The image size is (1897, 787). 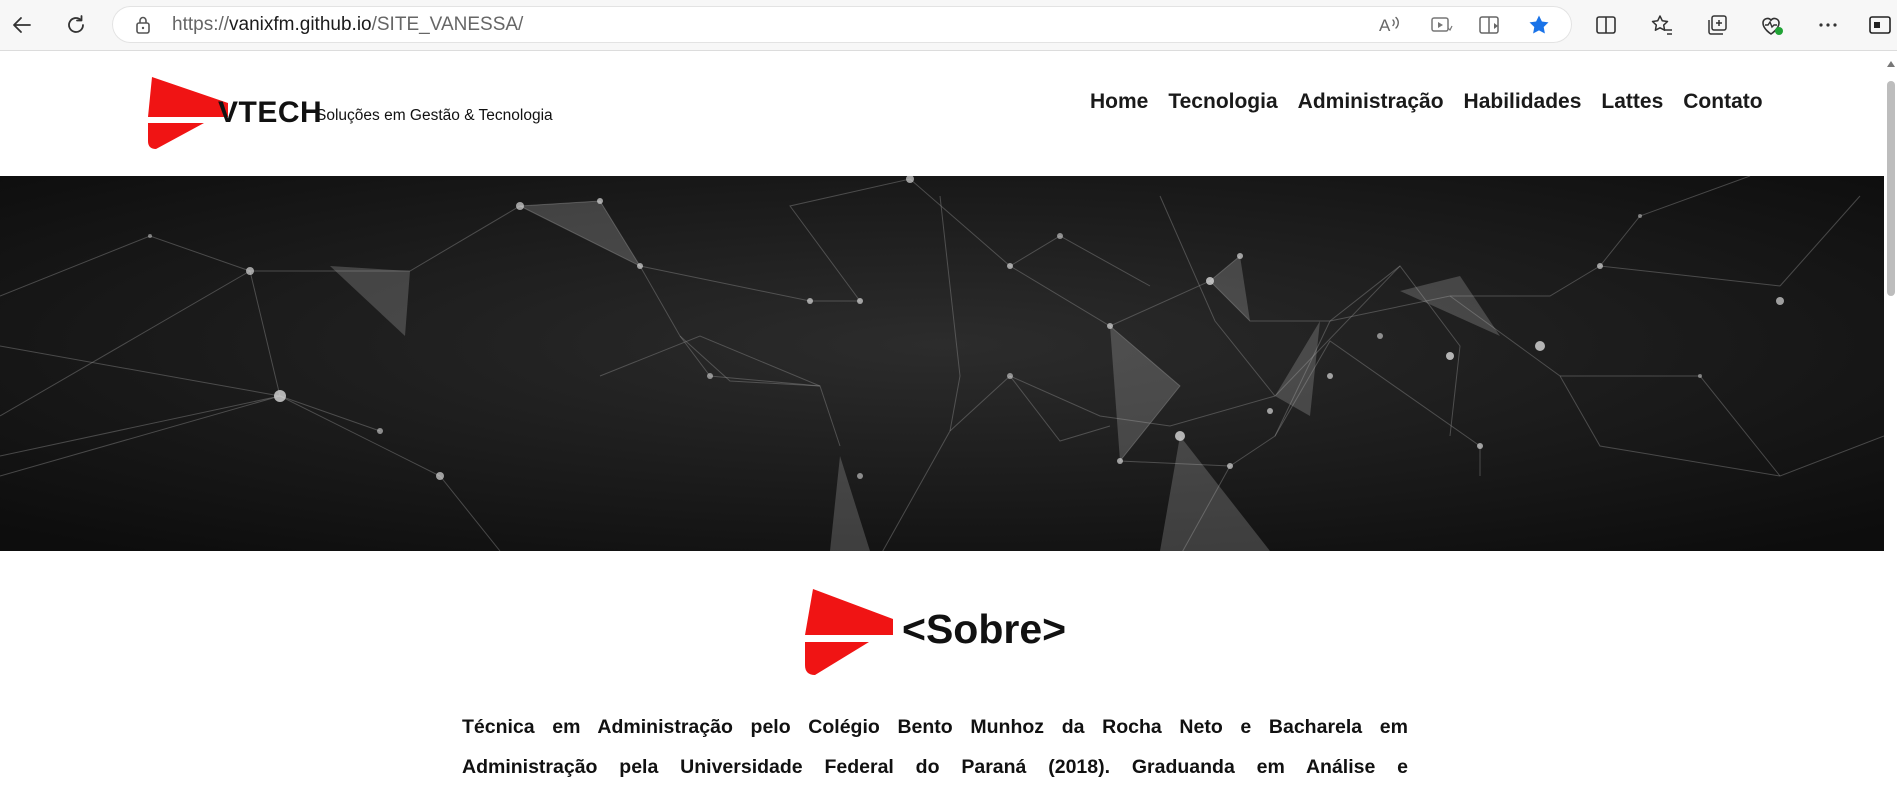 What do you see at coordinates (434, 115) in the screenshot?
I see `brand-tagline: Soluções em Gestão & Tecnologia` at bounding box center [434, 115].